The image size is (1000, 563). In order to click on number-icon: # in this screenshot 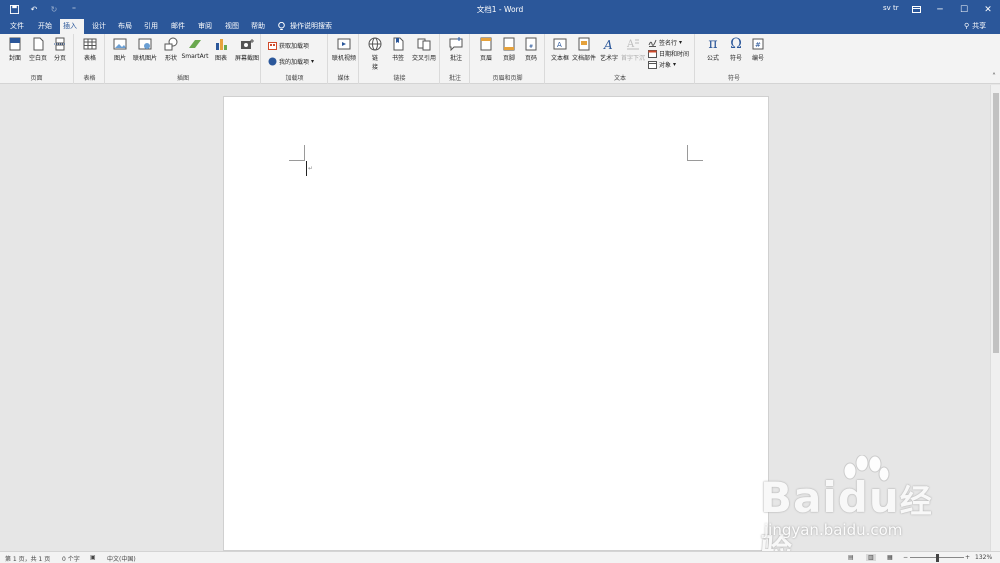, I will do `click(758, 44)`.